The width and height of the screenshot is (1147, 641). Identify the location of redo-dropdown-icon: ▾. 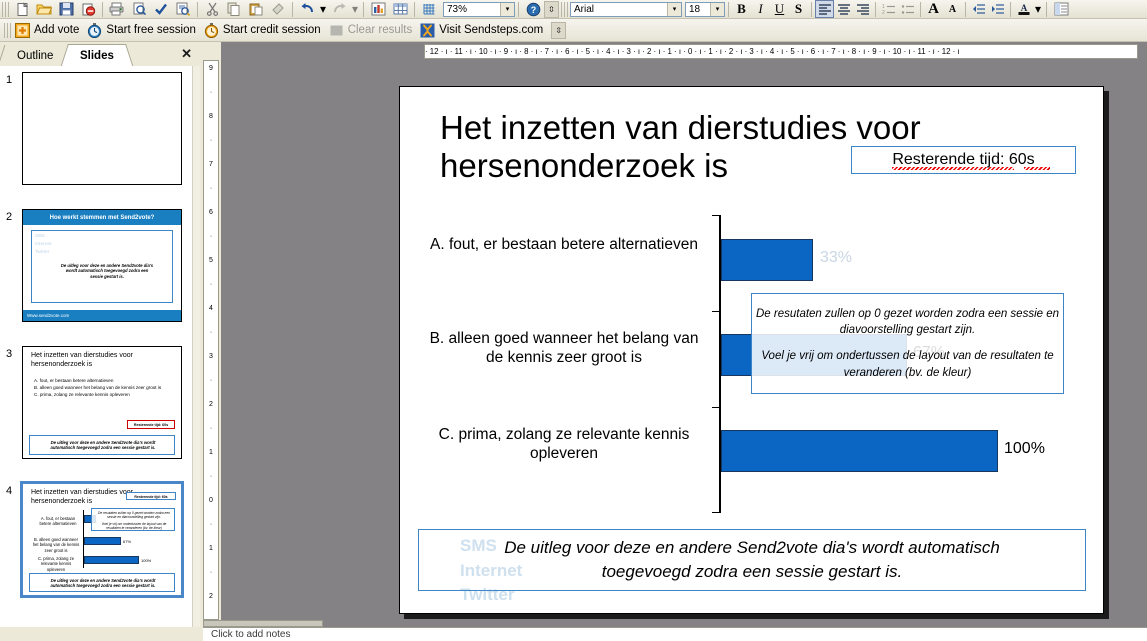
(355, 9).